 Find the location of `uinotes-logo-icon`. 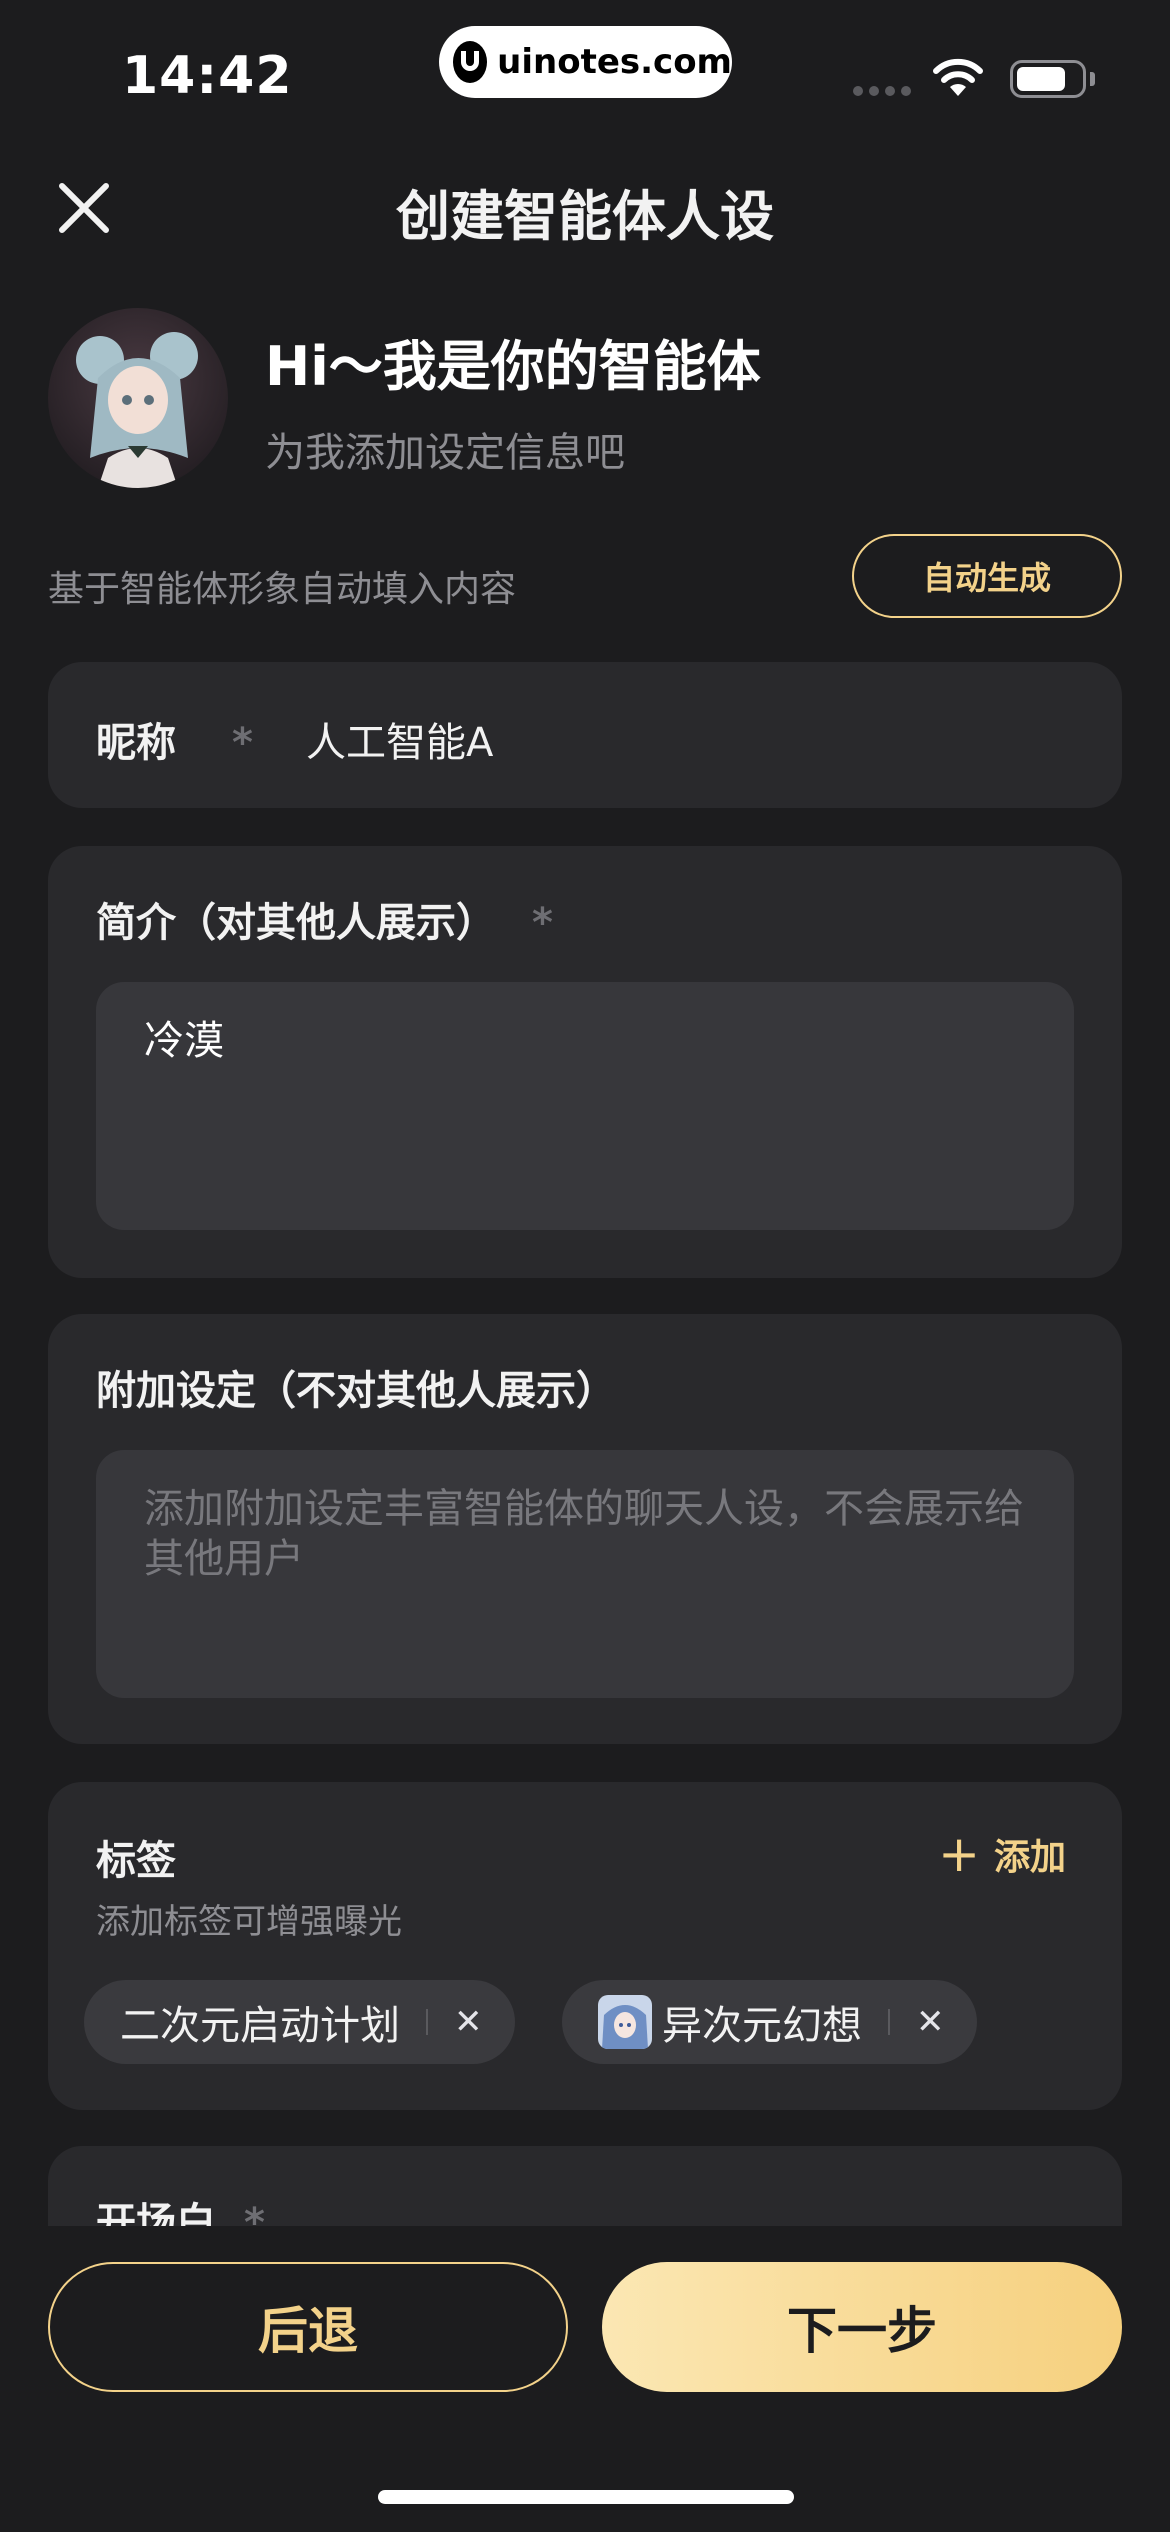

uinotes-logo-icon is located at coordinates (470, 62).